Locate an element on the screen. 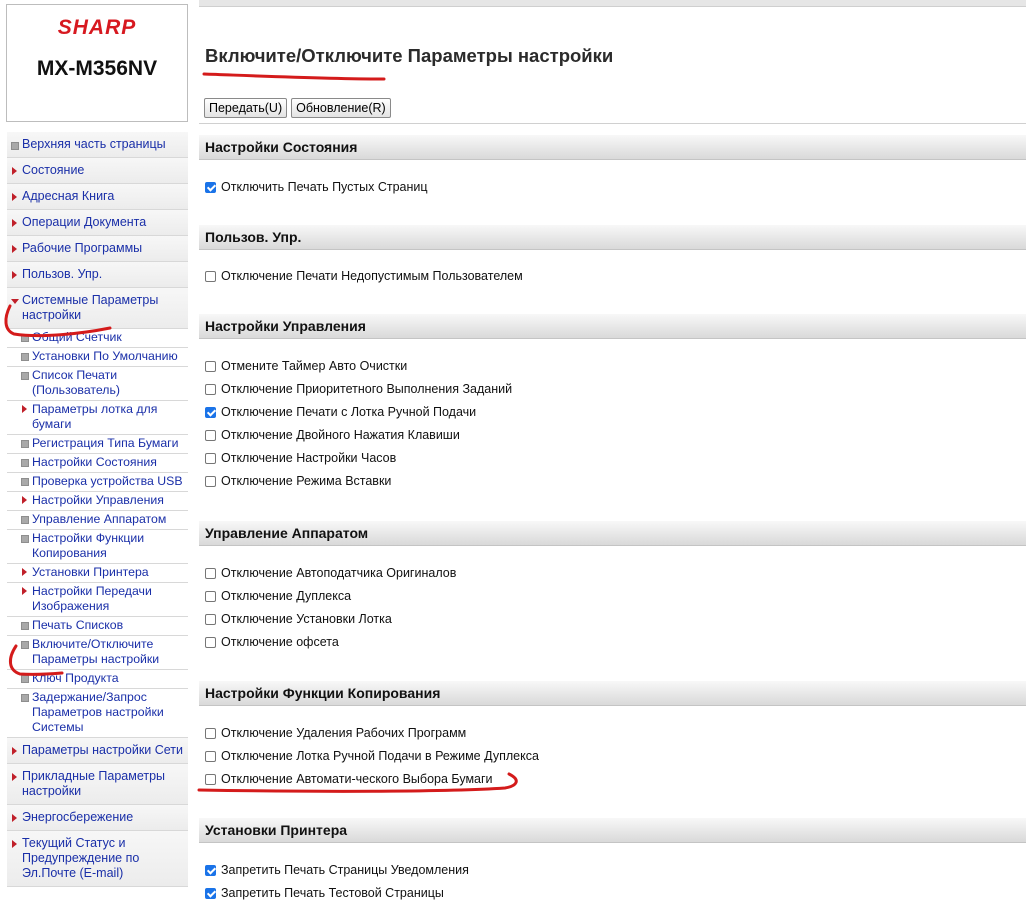  sidebar-item-label: Параметры настройки Сети is located at coordinates (103, 750).